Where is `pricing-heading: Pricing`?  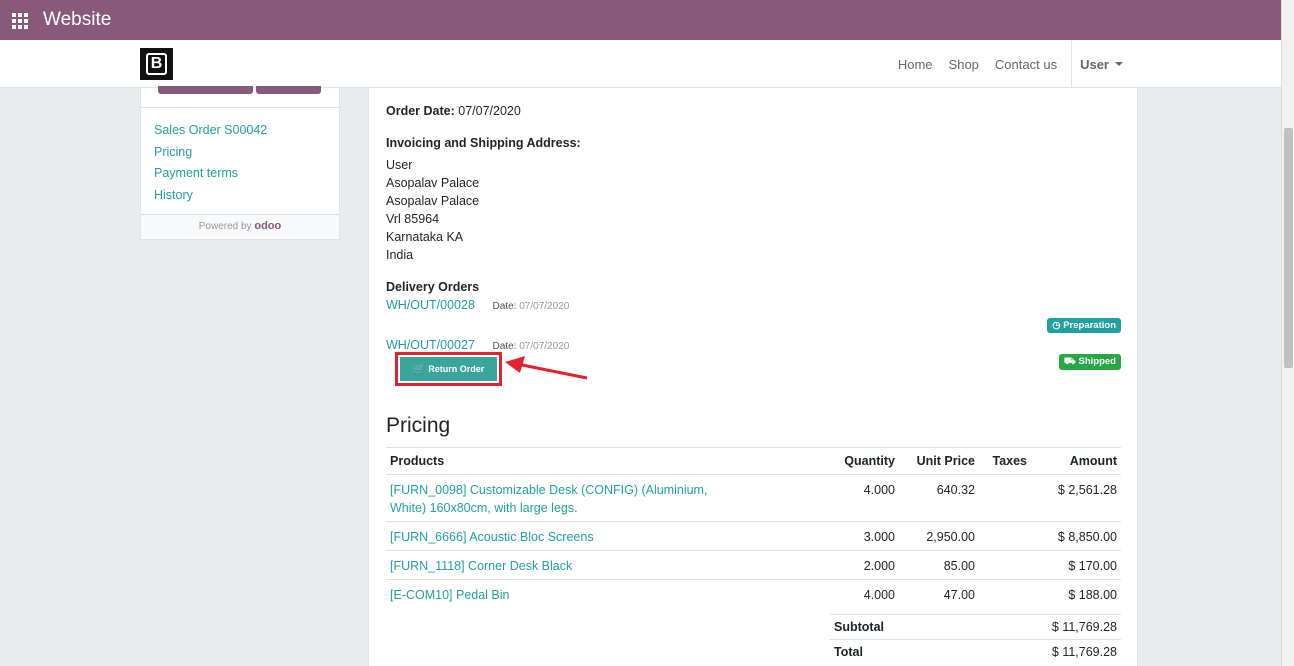
pricing-heading: Pricing is located at coordinates (418, 425).